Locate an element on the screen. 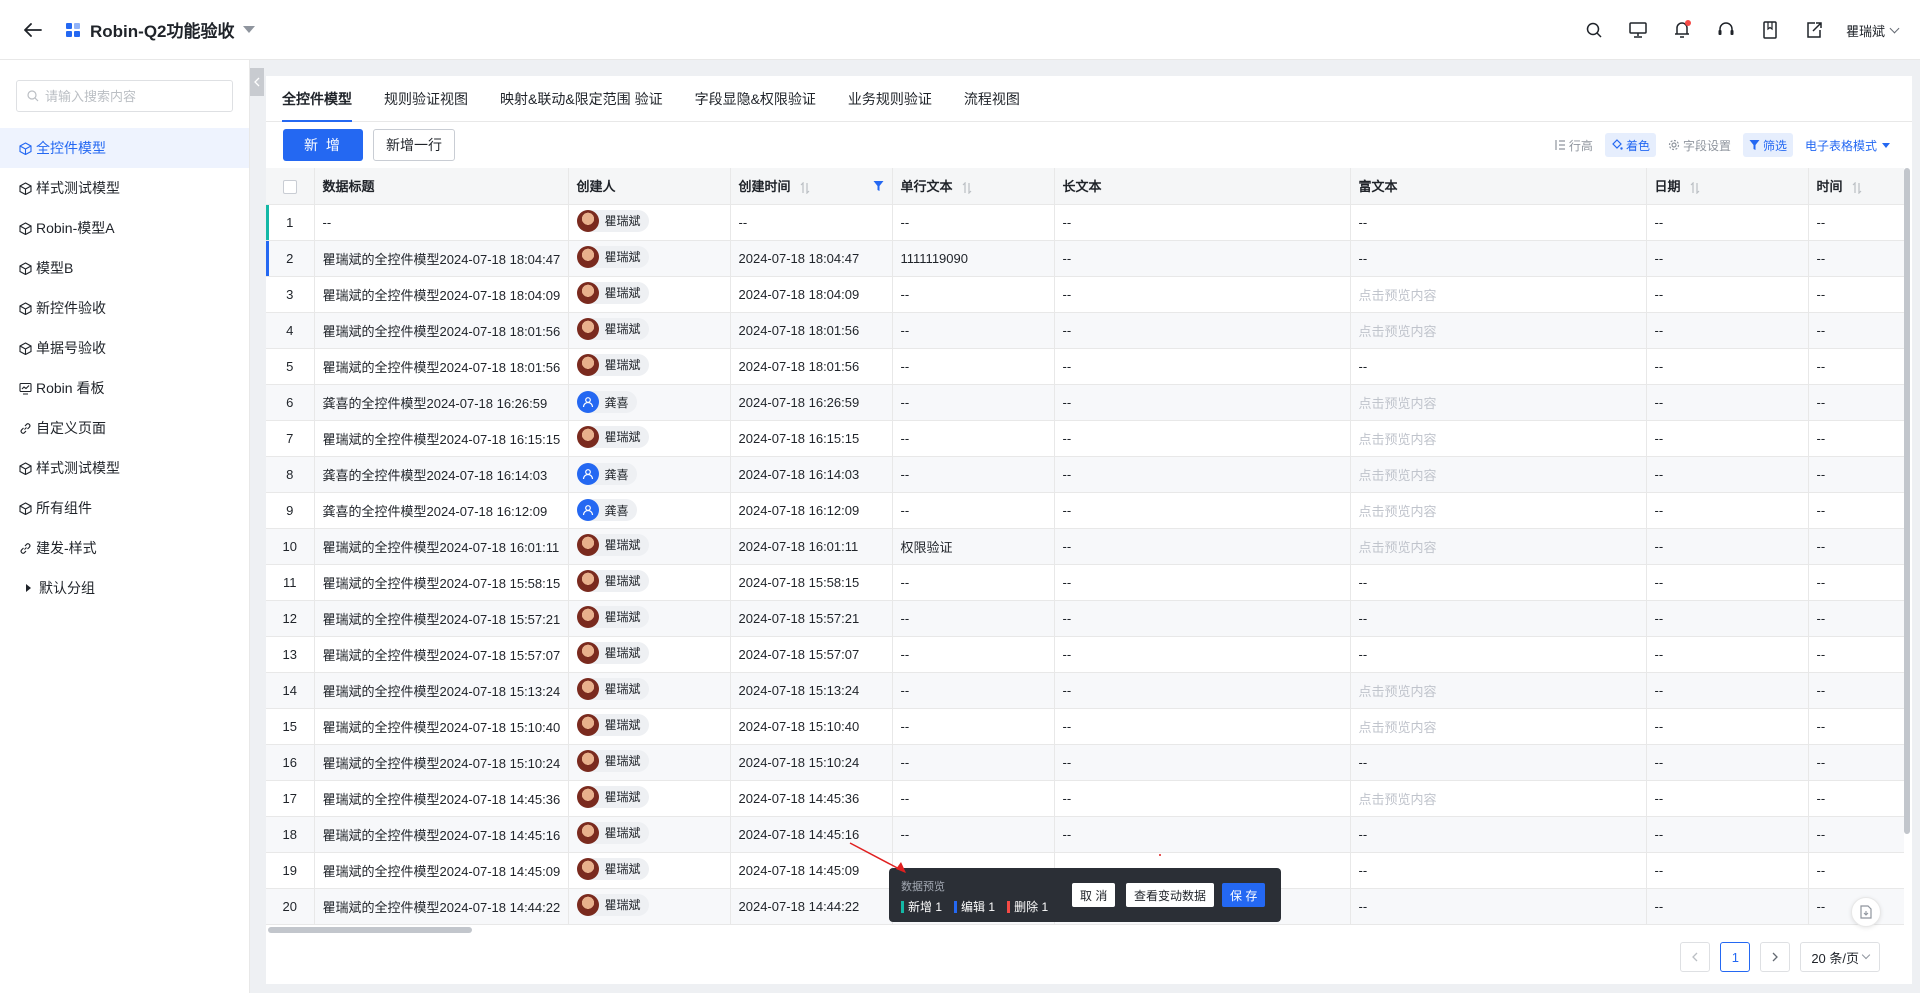 Image resolution: width=1920 pixels, height=993 pixels. table-cell: 2024-07-18 15:57:21 is located at coordinates (811, 618).